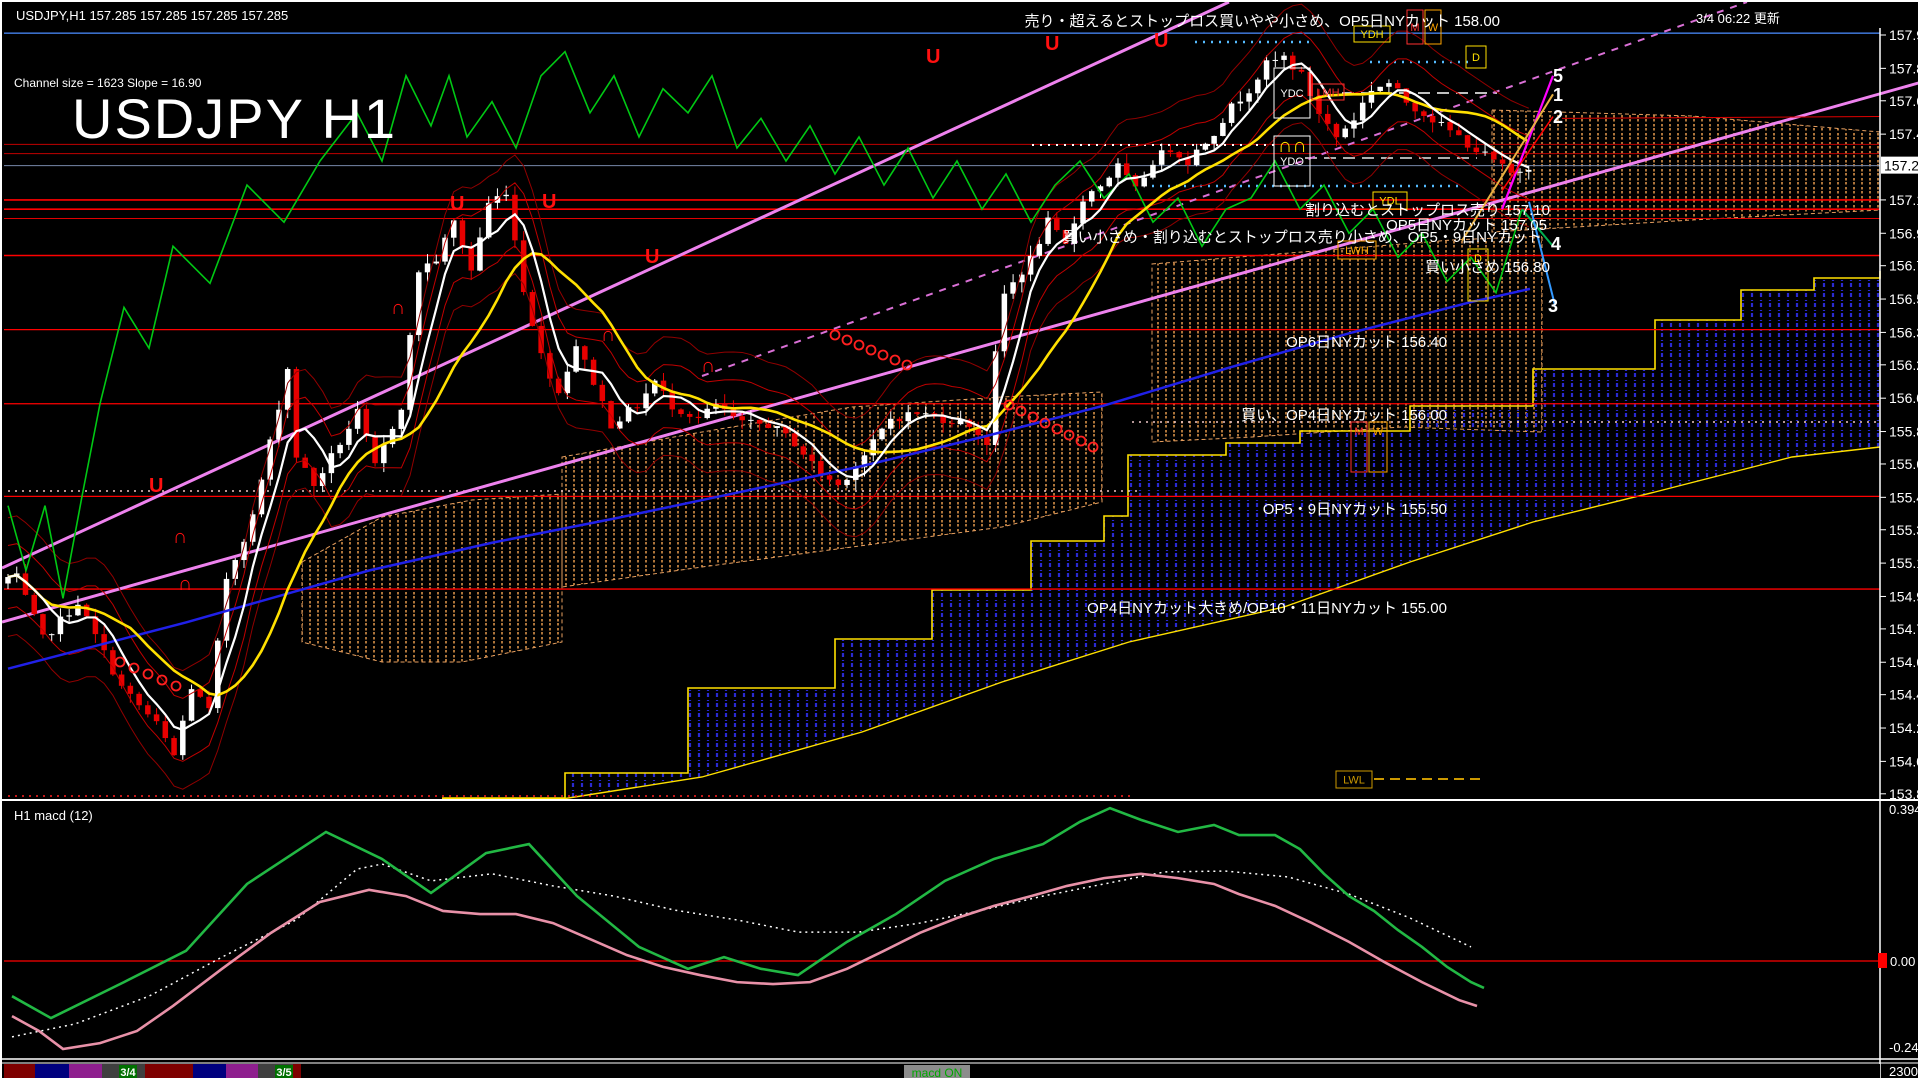 This screenshot has width=1920, height=1080. Describe the element at coordinates (1558, 95) in the screenshot. I see `projection-number-1: 1` at that location.